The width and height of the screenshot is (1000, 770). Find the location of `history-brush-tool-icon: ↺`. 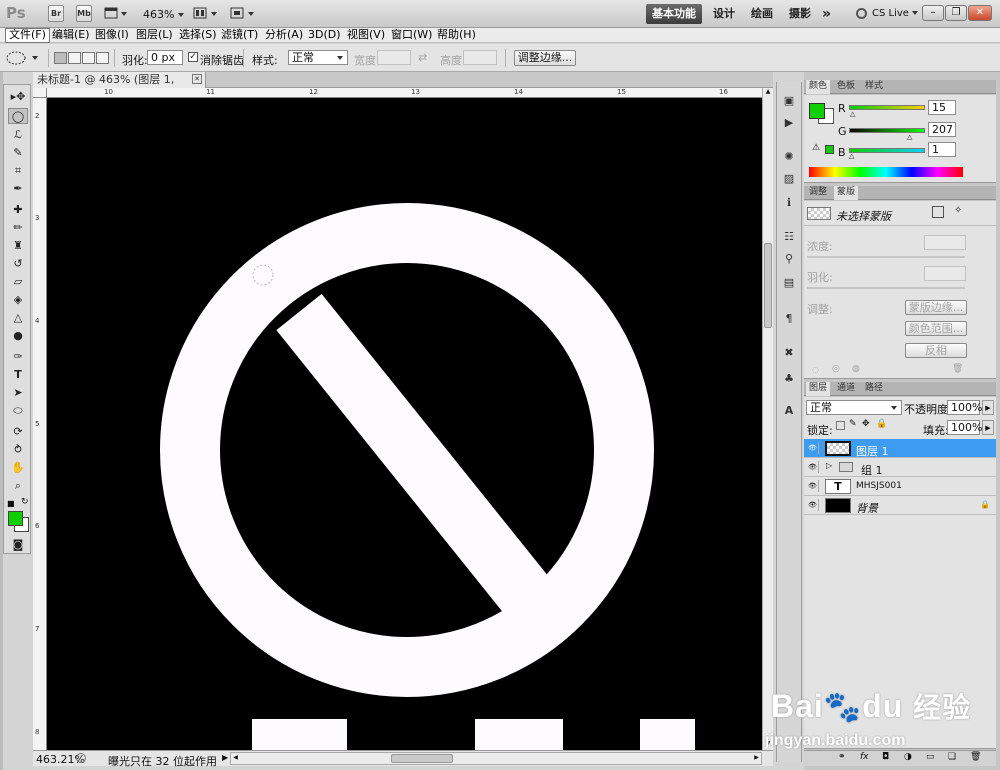

history-brush-tool-icon: ↺ is located at coordinates (18, 264).